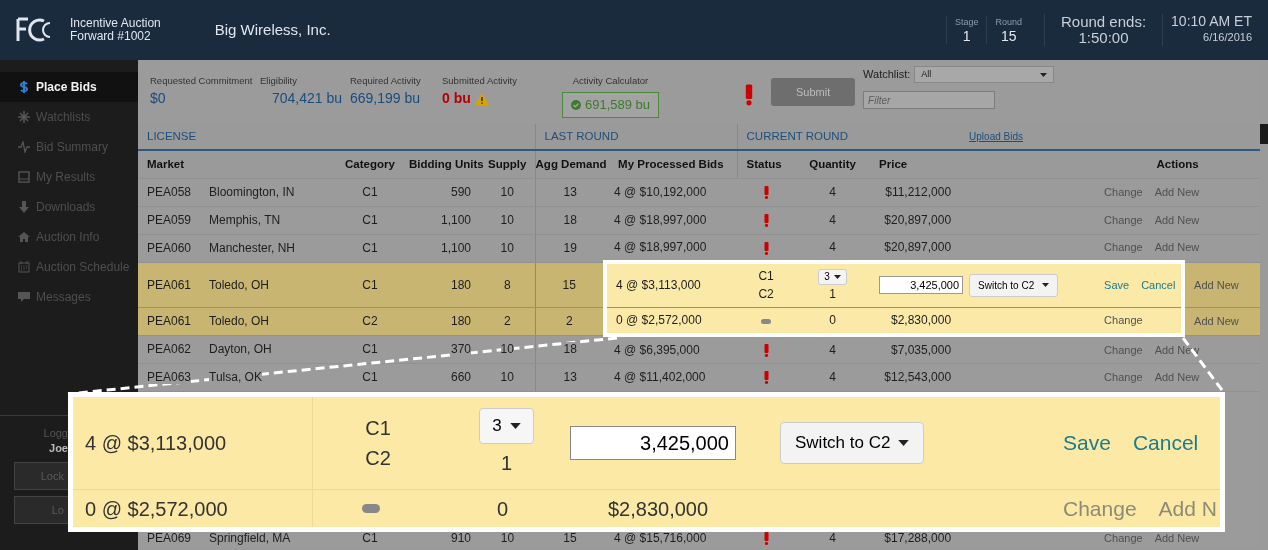  What do you see at coordinates (660, 220) in the screenshot?
I see `table-cell: 4 @ $18,997,000` at bounding box center [660, 220].